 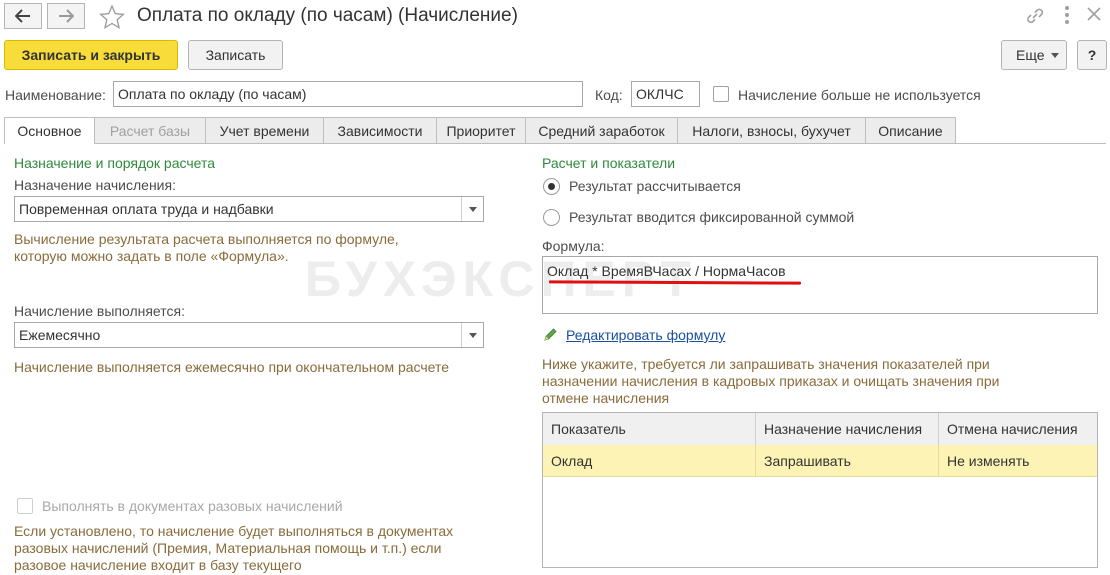 I want to click on period-label: Начисление выполняется:, so click(x=99, y=311).